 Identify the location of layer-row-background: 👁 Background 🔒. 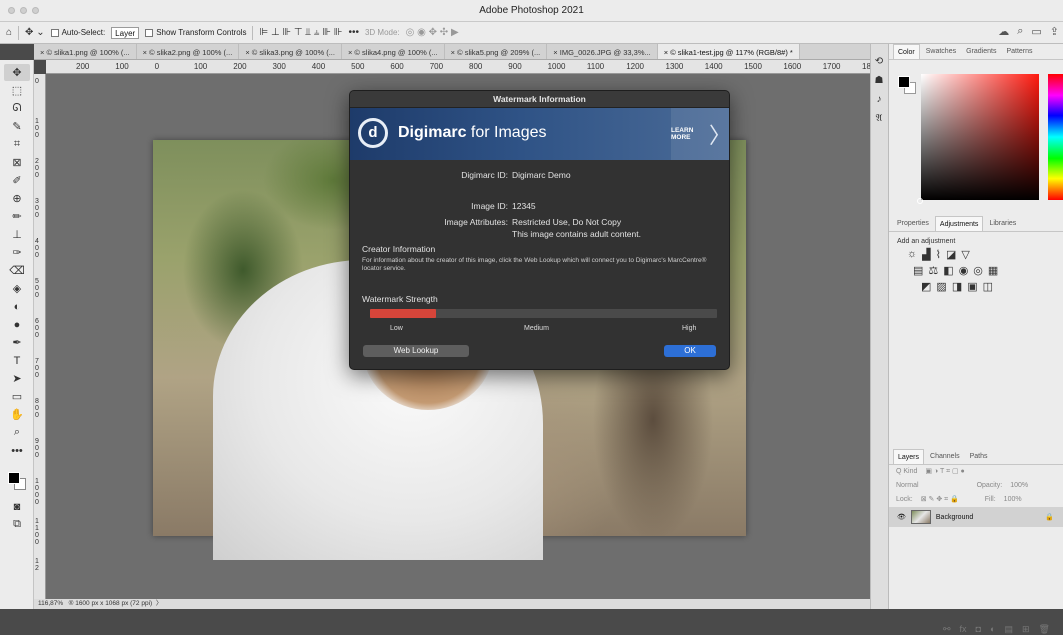
(976, 517).